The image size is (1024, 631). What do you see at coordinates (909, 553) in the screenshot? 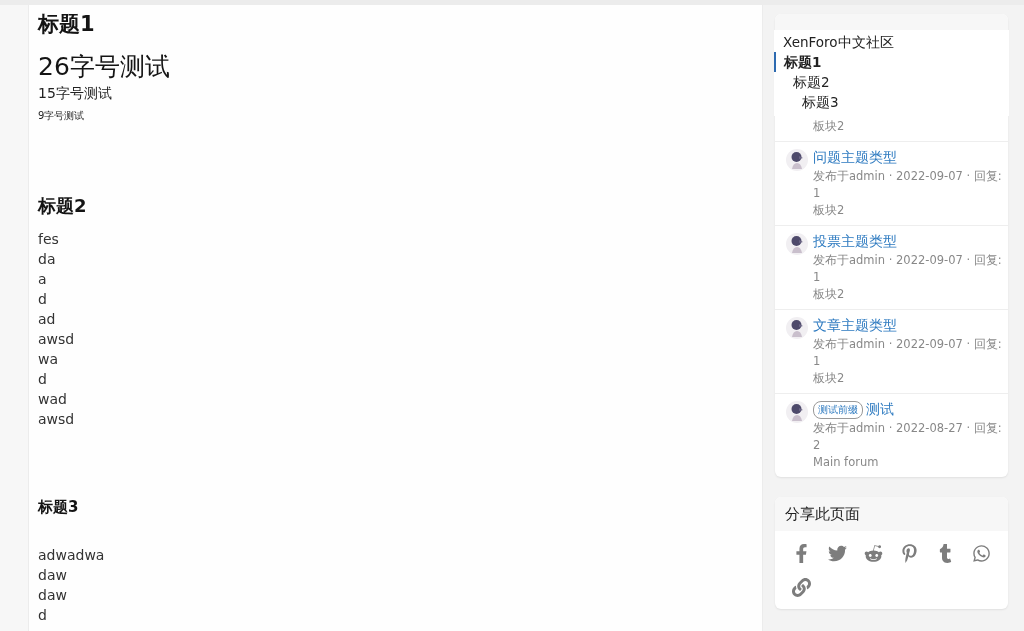
I see `pinterest-icon` at bounding box center [909, 553].